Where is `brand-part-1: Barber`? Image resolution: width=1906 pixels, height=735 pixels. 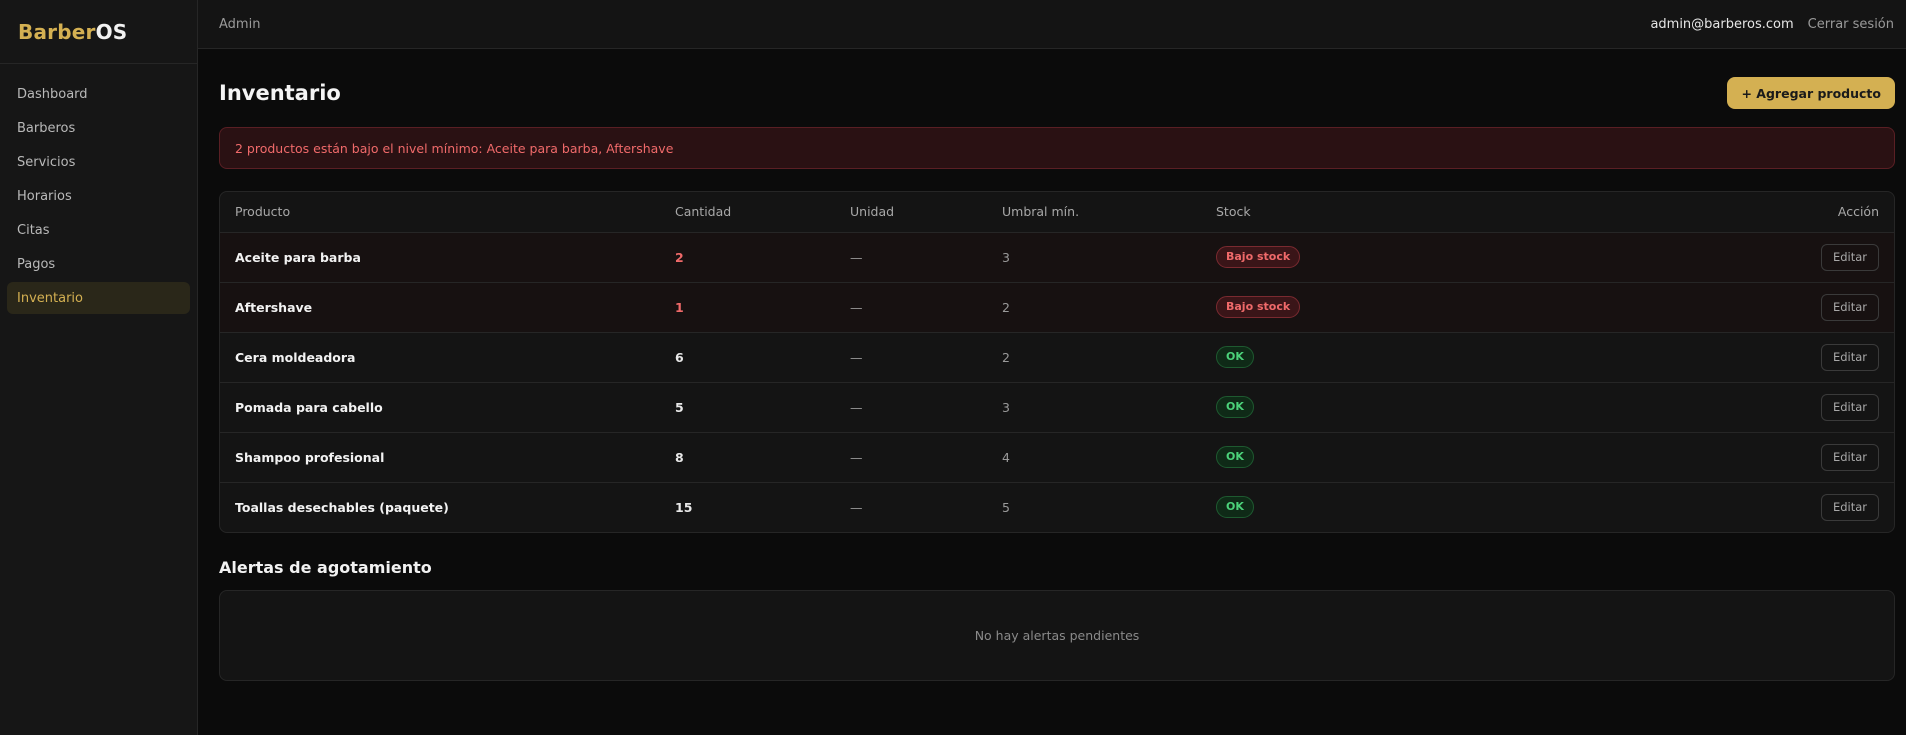 brand-part-1: Barber is located at coordinates (57, 31).